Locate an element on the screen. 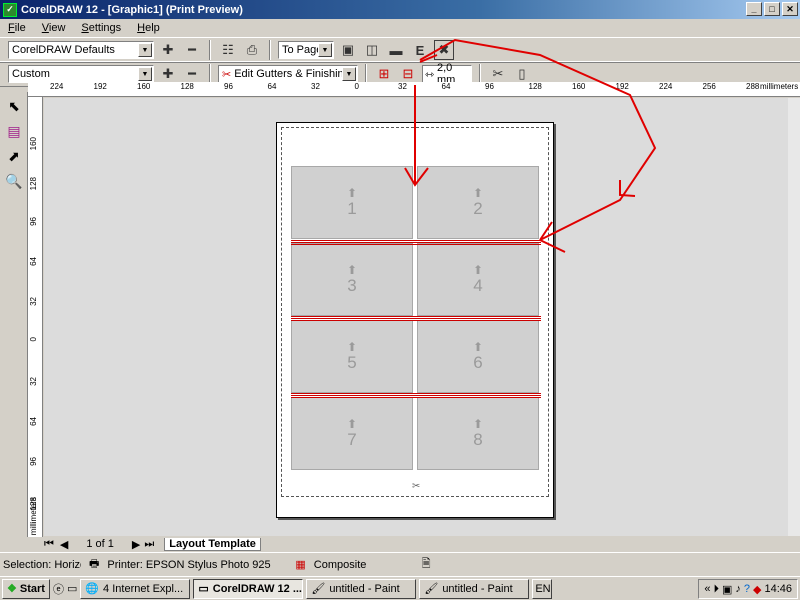  layout-cell: ⬆ 1 is located at coordinates (352, 202).